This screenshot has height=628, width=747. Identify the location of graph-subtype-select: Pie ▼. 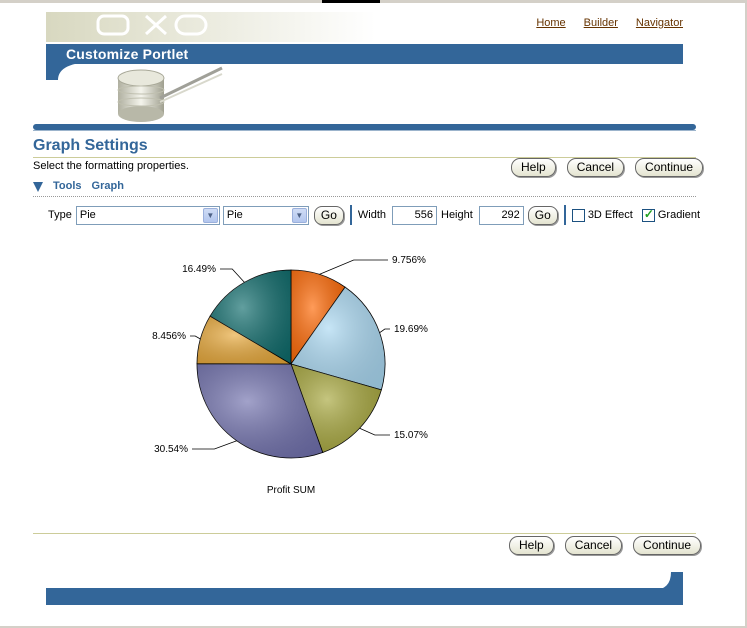
(265, 215).